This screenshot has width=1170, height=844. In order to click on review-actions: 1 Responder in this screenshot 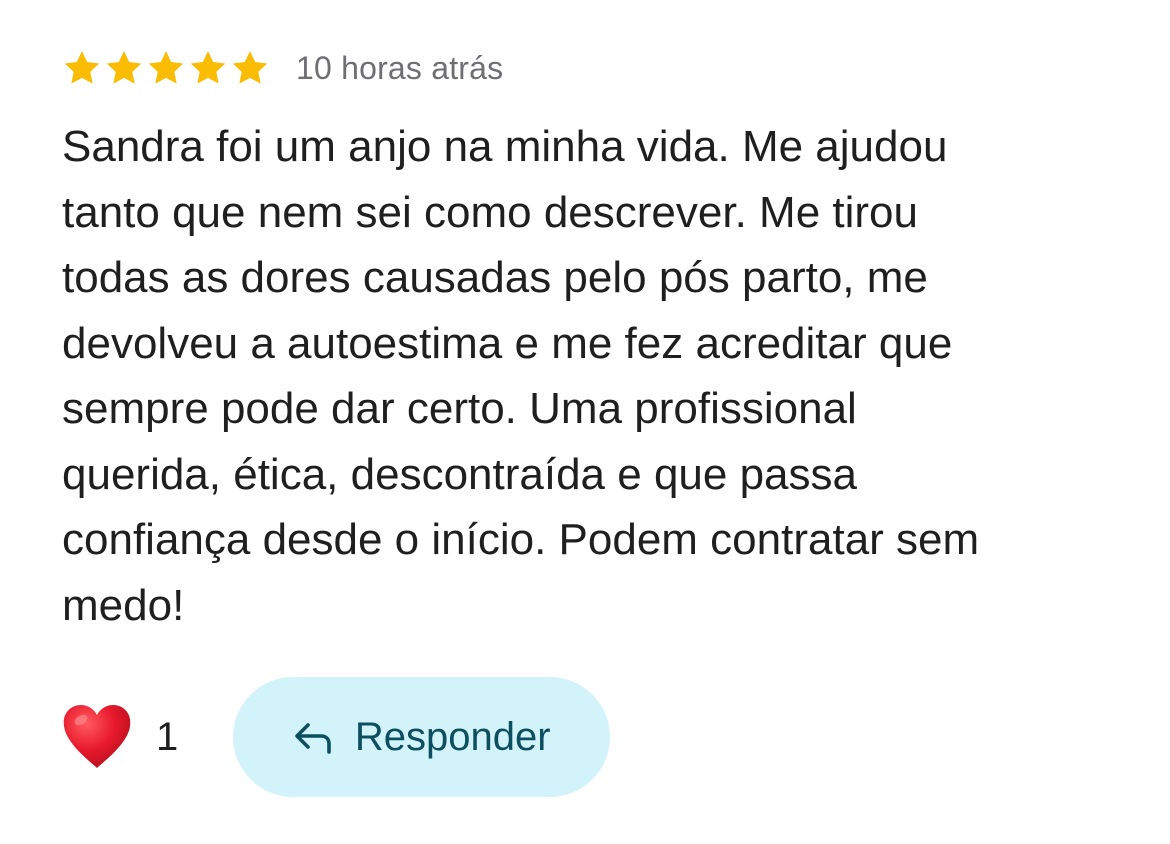, I will do `click(336, 737)`.